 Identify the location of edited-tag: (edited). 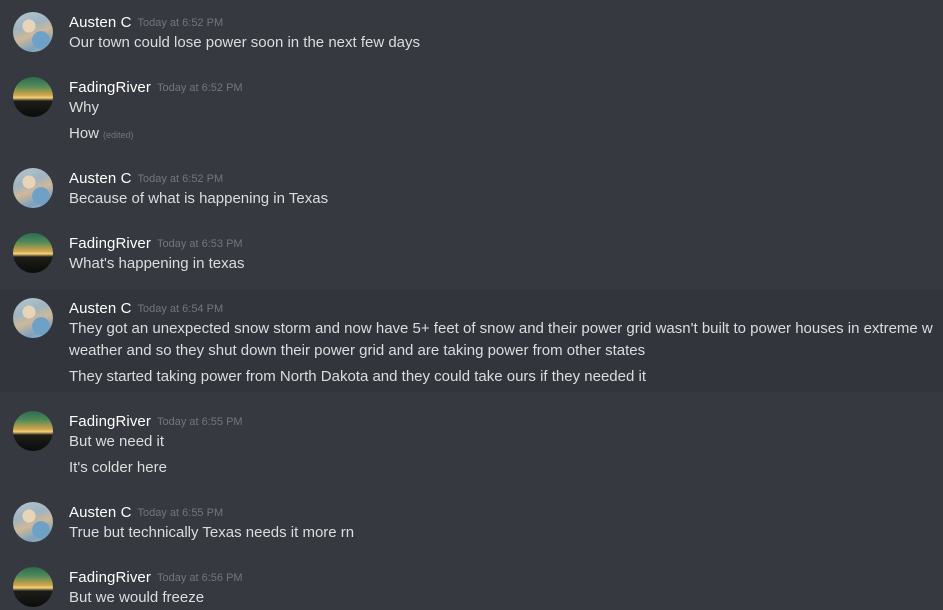
(118, 135).